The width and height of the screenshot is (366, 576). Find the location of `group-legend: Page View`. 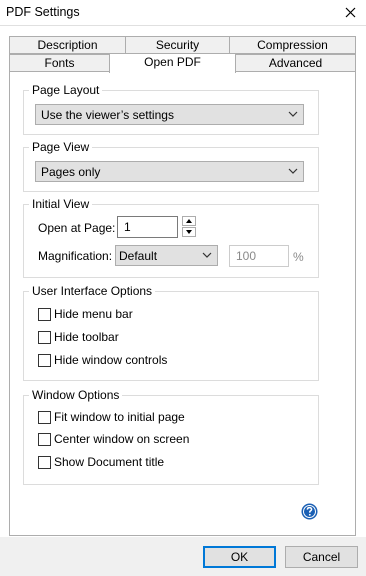

group-legend: Page View is located at coordinates (61, 147).